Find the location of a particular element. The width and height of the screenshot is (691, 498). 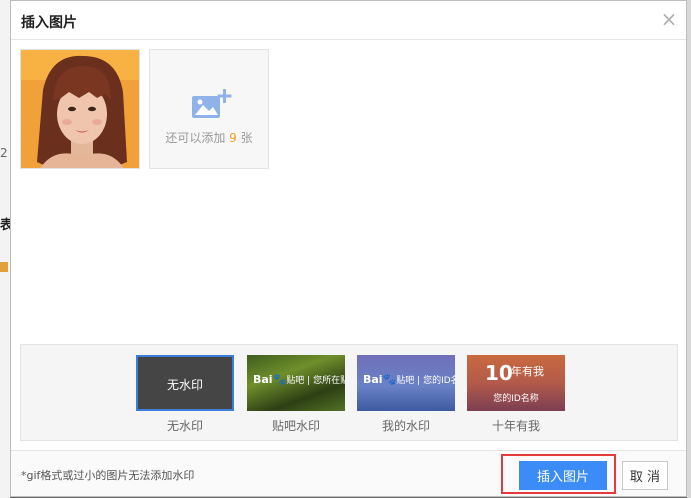

watermark-note: *gif格式或过小的图片无法添加水印 is located at coordinates (108, 475).